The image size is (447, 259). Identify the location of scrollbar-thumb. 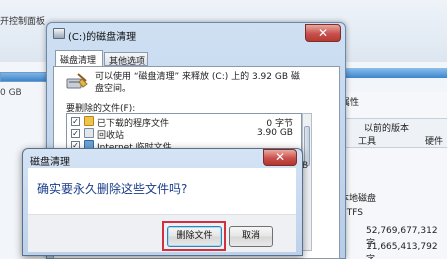
(307, 146).